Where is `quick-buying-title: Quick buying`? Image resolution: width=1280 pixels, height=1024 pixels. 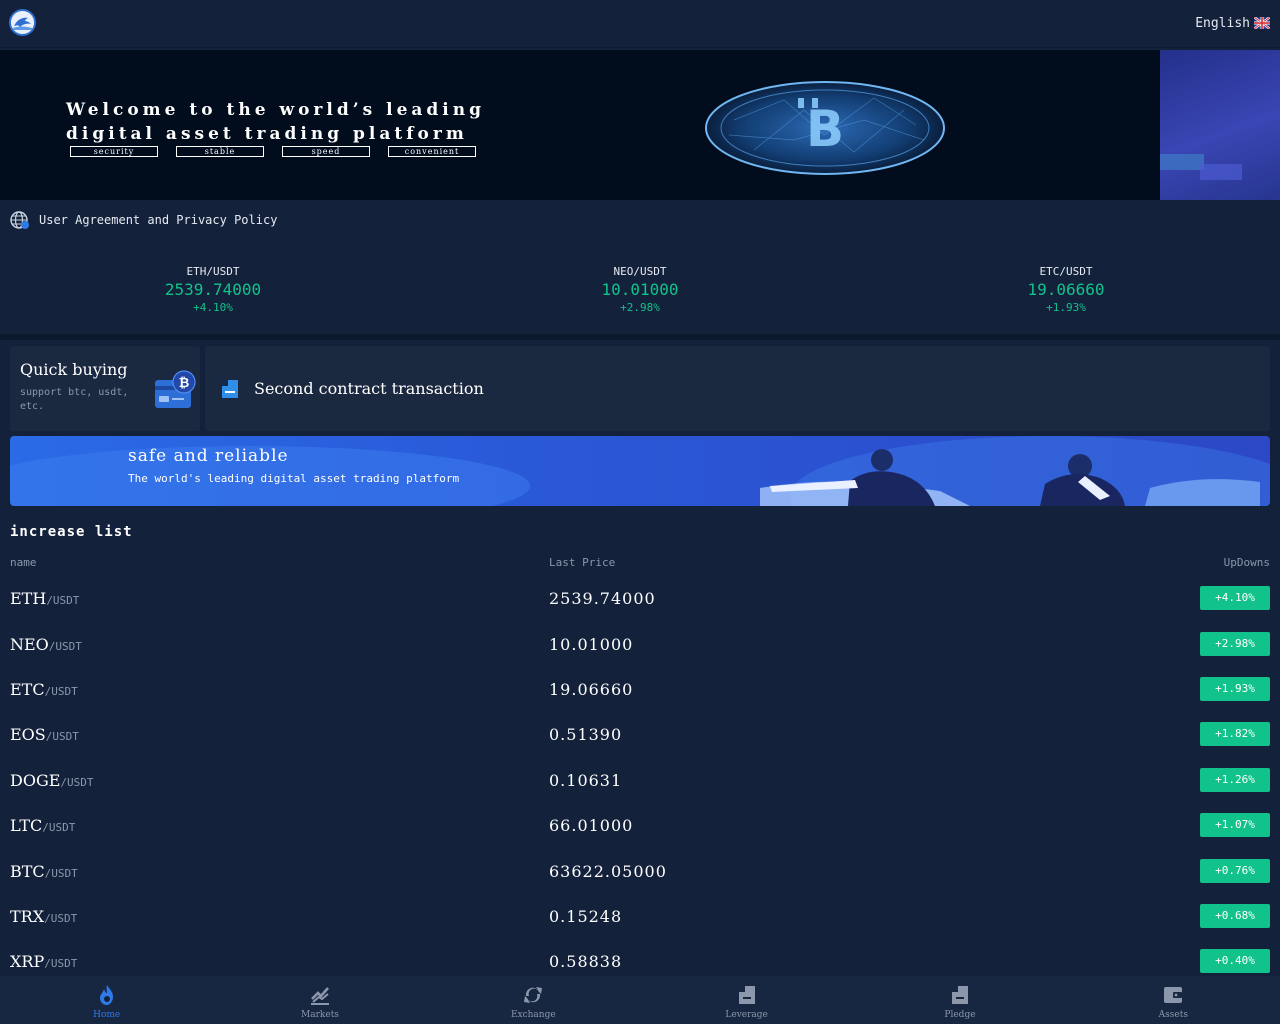
quick-buying-title: Quick buying is located at coordinates (74, 369).